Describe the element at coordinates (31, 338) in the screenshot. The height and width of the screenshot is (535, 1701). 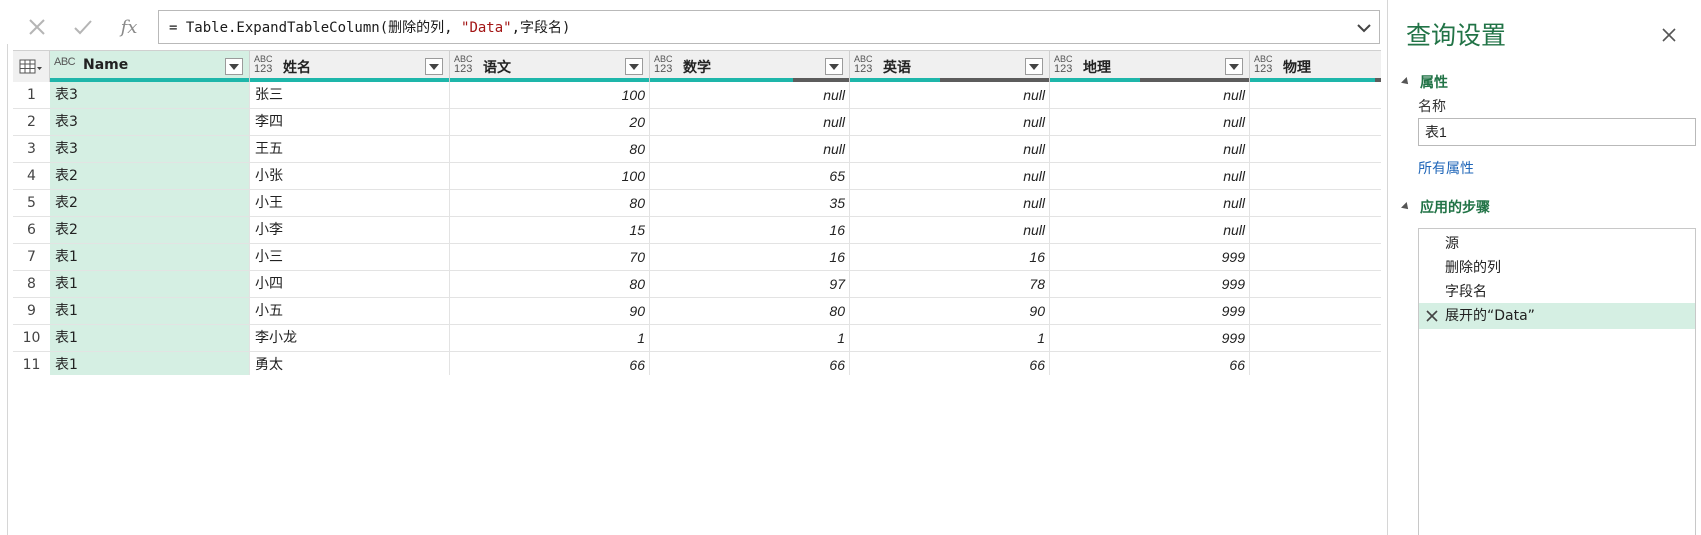
I see `row-number: 10` at that location.